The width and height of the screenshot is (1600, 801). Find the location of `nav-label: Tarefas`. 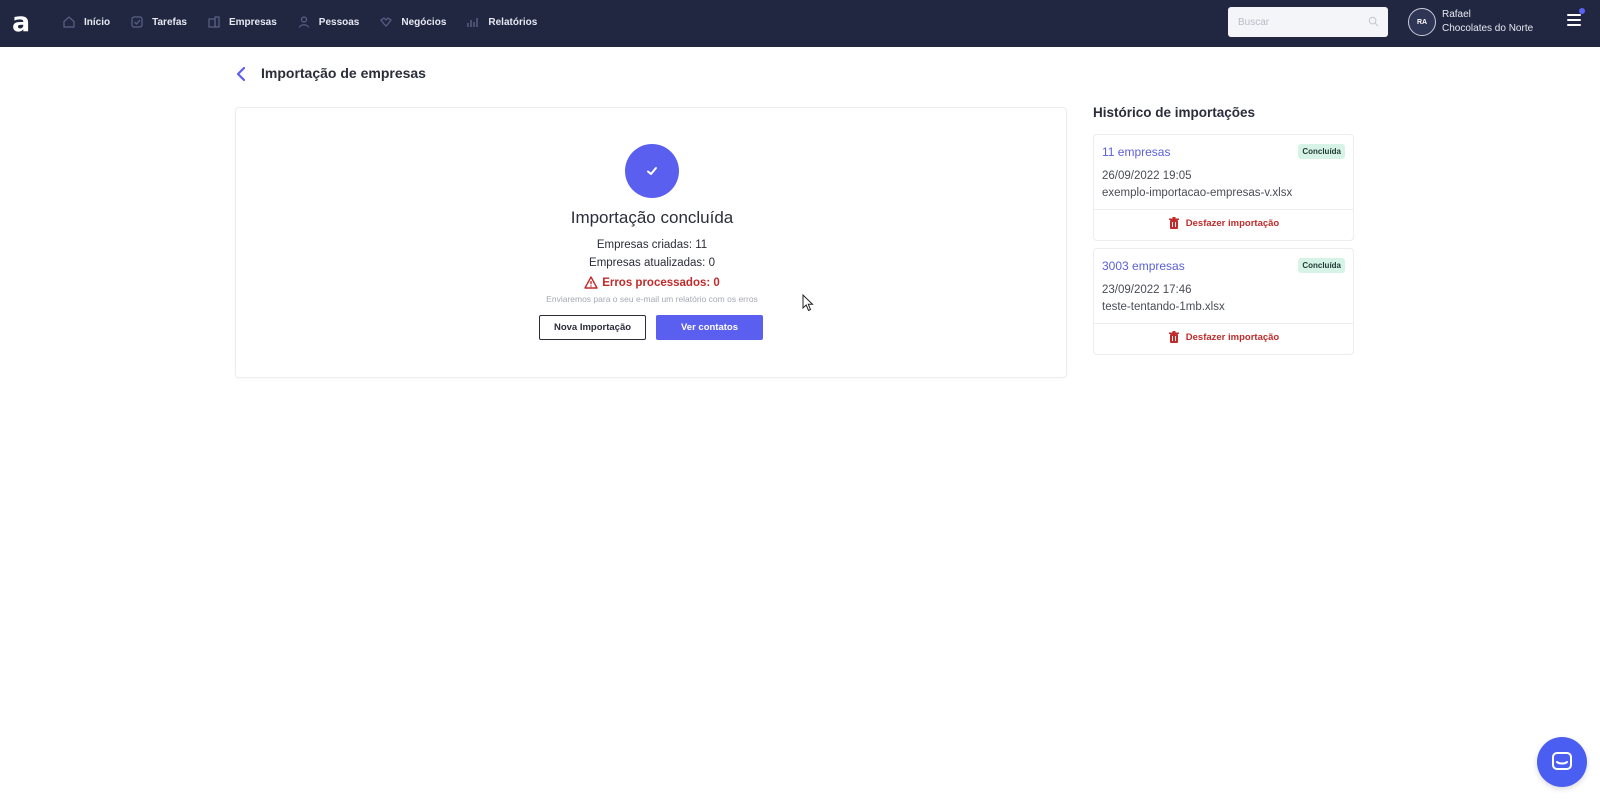

nav-label: Tarefas is located at coordinates (169, 22).